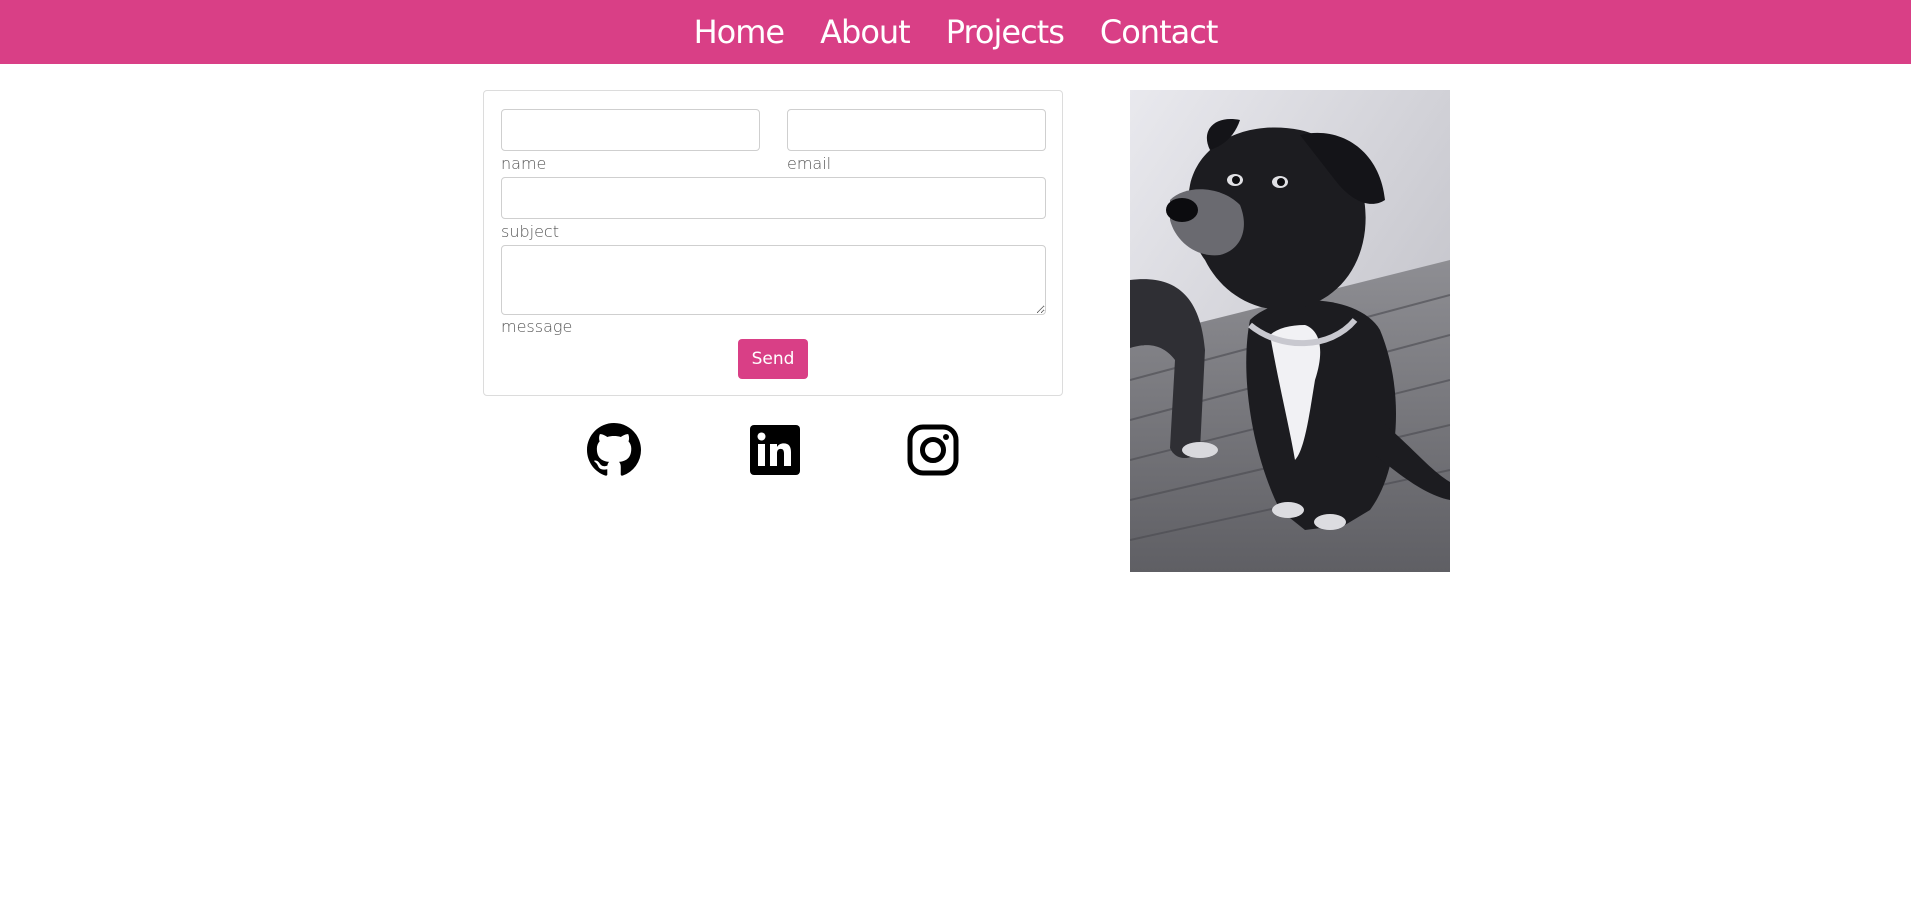 This screenshot has width=1911, height=920. Describe the element at coordinates (773, 280) in the screenshot. I see `message-textarea` at that location.